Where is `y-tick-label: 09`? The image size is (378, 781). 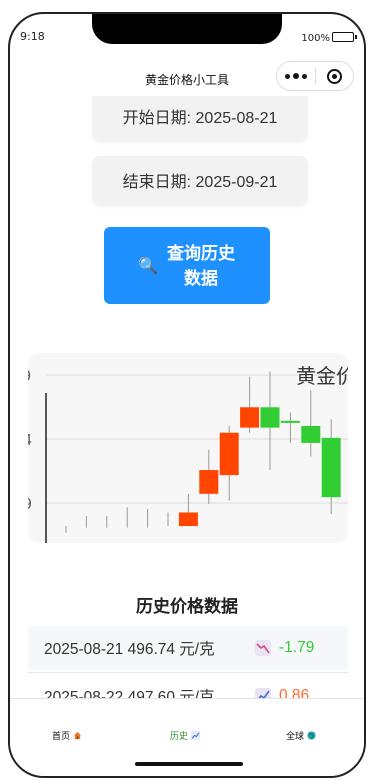 y-tick-label: 09 is located at coordinates (30, 504).